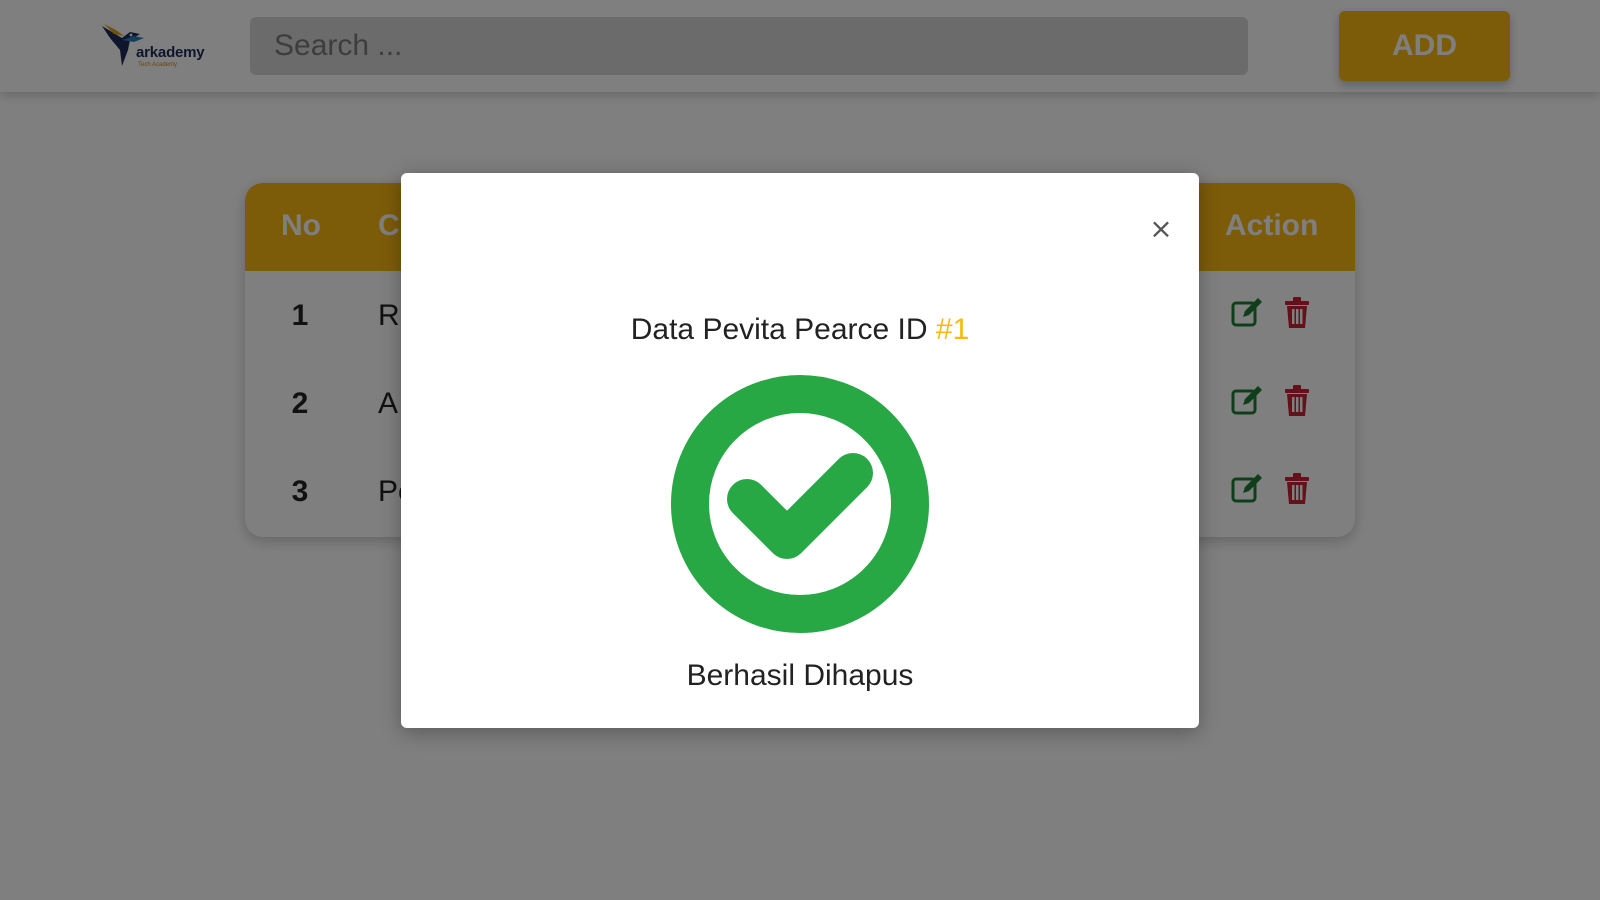  I want to click on modal-title-text: Data Pevita Pearce ID, so click(783, 329).